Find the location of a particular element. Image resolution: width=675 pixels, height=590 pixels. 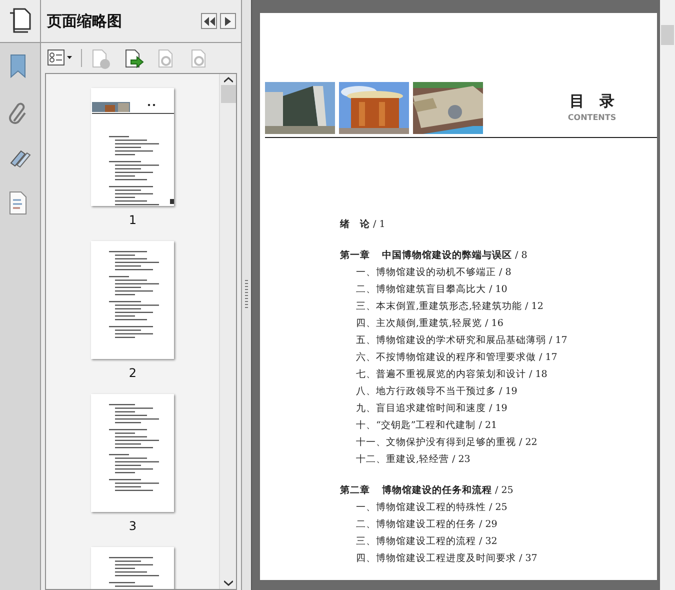

page-number: 2 is located at coordinates (132, 373).